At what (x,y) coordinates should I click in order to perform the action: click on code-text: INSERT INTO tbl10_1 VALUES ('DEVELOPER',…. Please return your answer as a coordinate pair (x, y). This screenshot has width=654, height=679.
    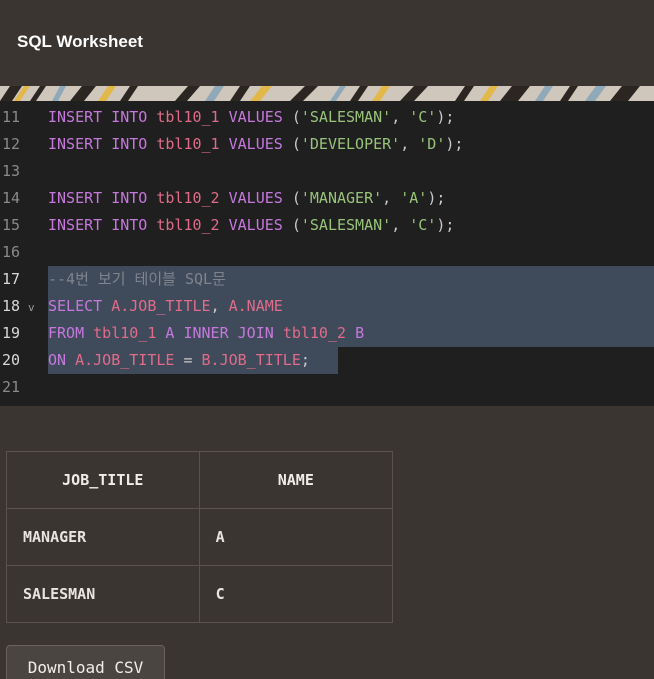
    Looking at the image, I should click on (255, 144).